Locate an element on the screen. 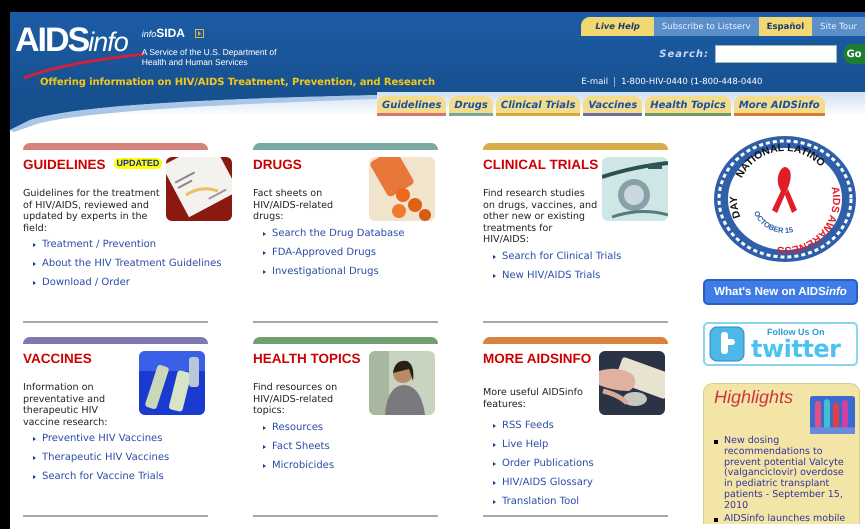 This screenshot has height=529, width=865. card-link: Live Help is located at coordinates (525, 445).